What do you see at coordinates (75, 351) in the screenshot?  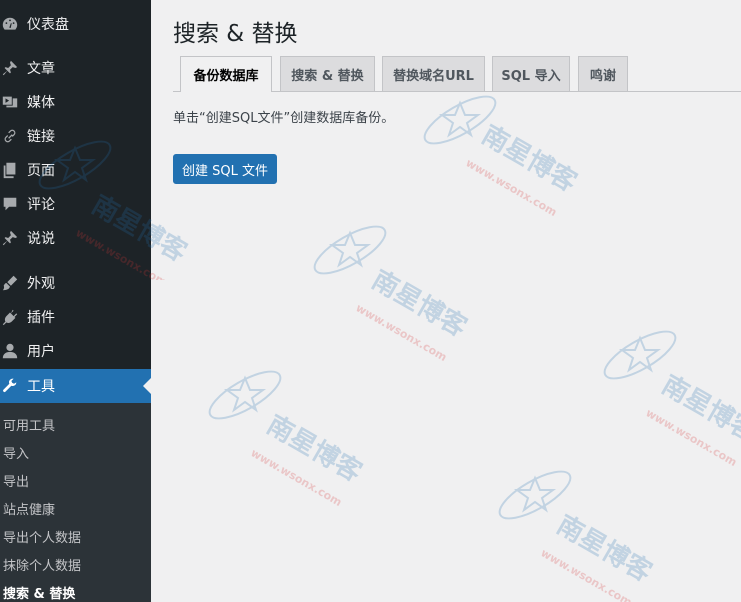 I see `sidebar-item-users: 用户` at bounding box center [75, 351].